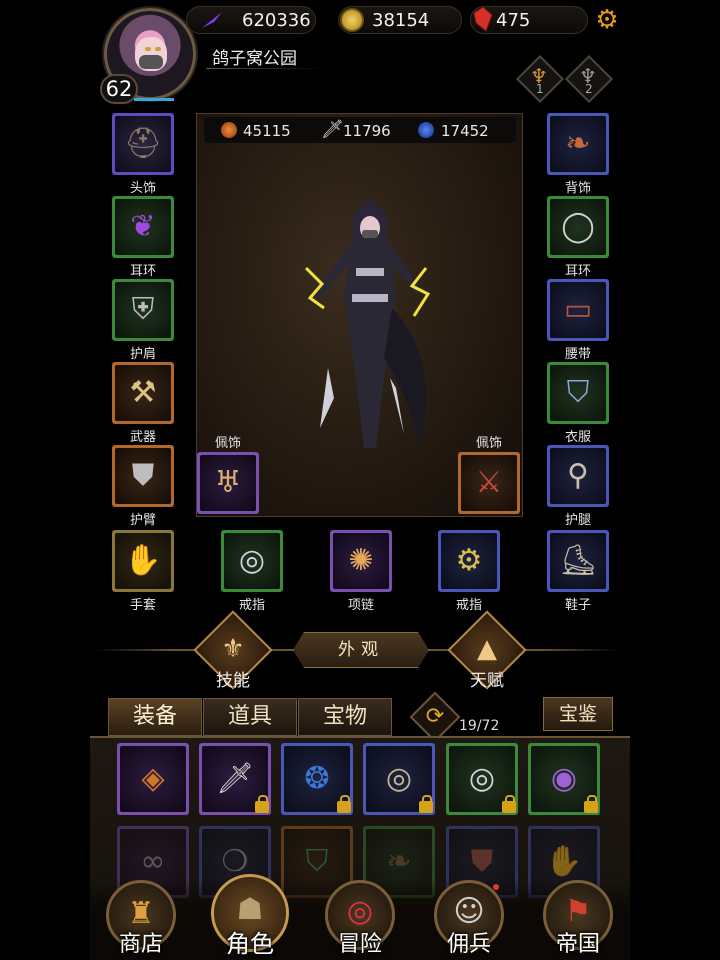  Describe the element at coordinates (143, 310) in the screenshot. I see `slot-shoulder: ⛨` at that location.